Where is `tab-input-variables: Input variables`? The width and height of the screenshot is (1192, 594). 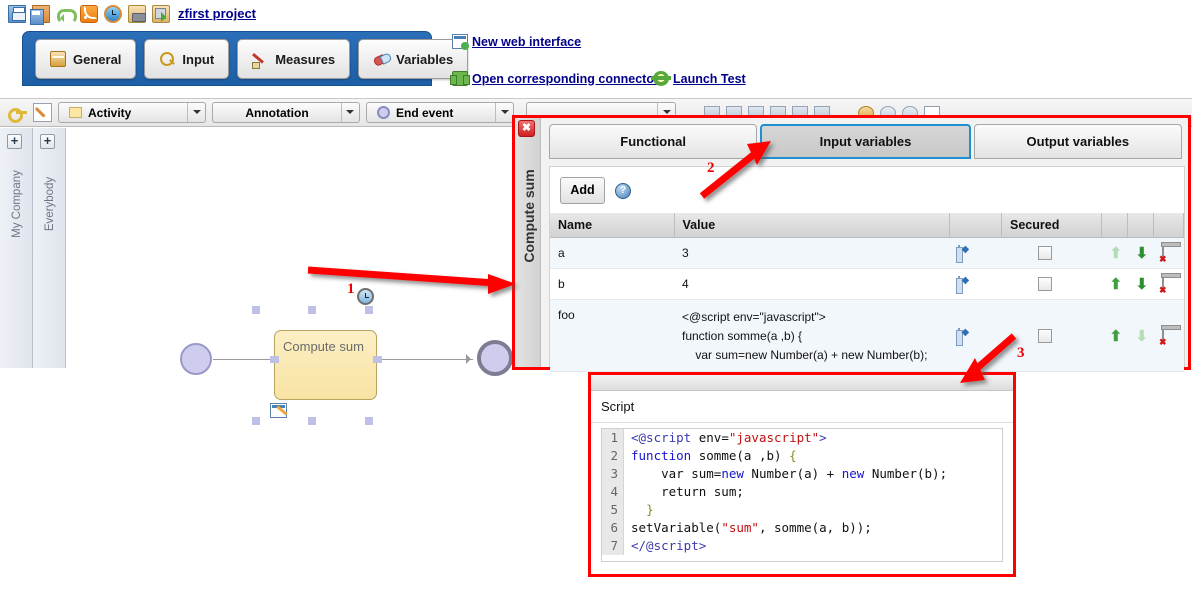
tab-input-variables: Input variables is located at coordinates (865, 141).